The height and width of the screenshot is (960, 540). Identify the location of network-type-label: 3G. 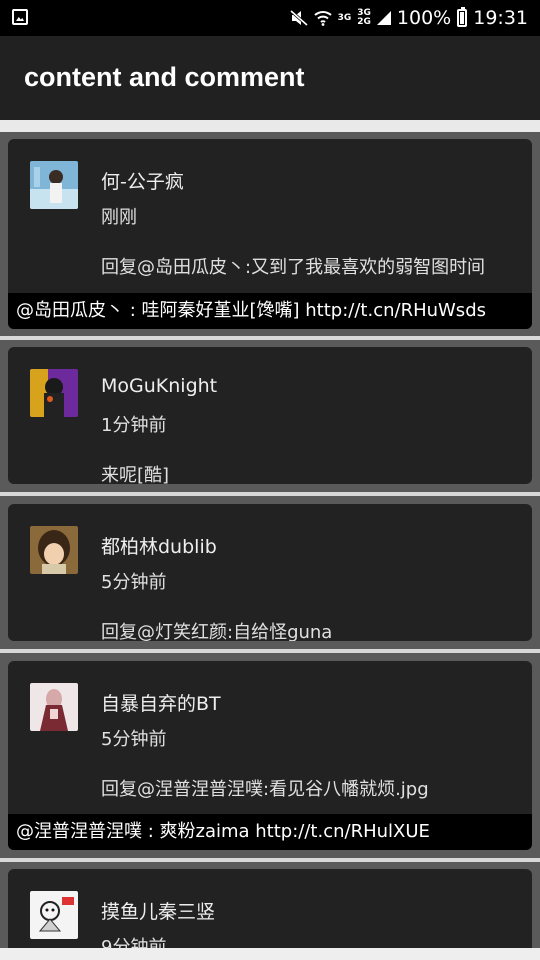
(344, 17).